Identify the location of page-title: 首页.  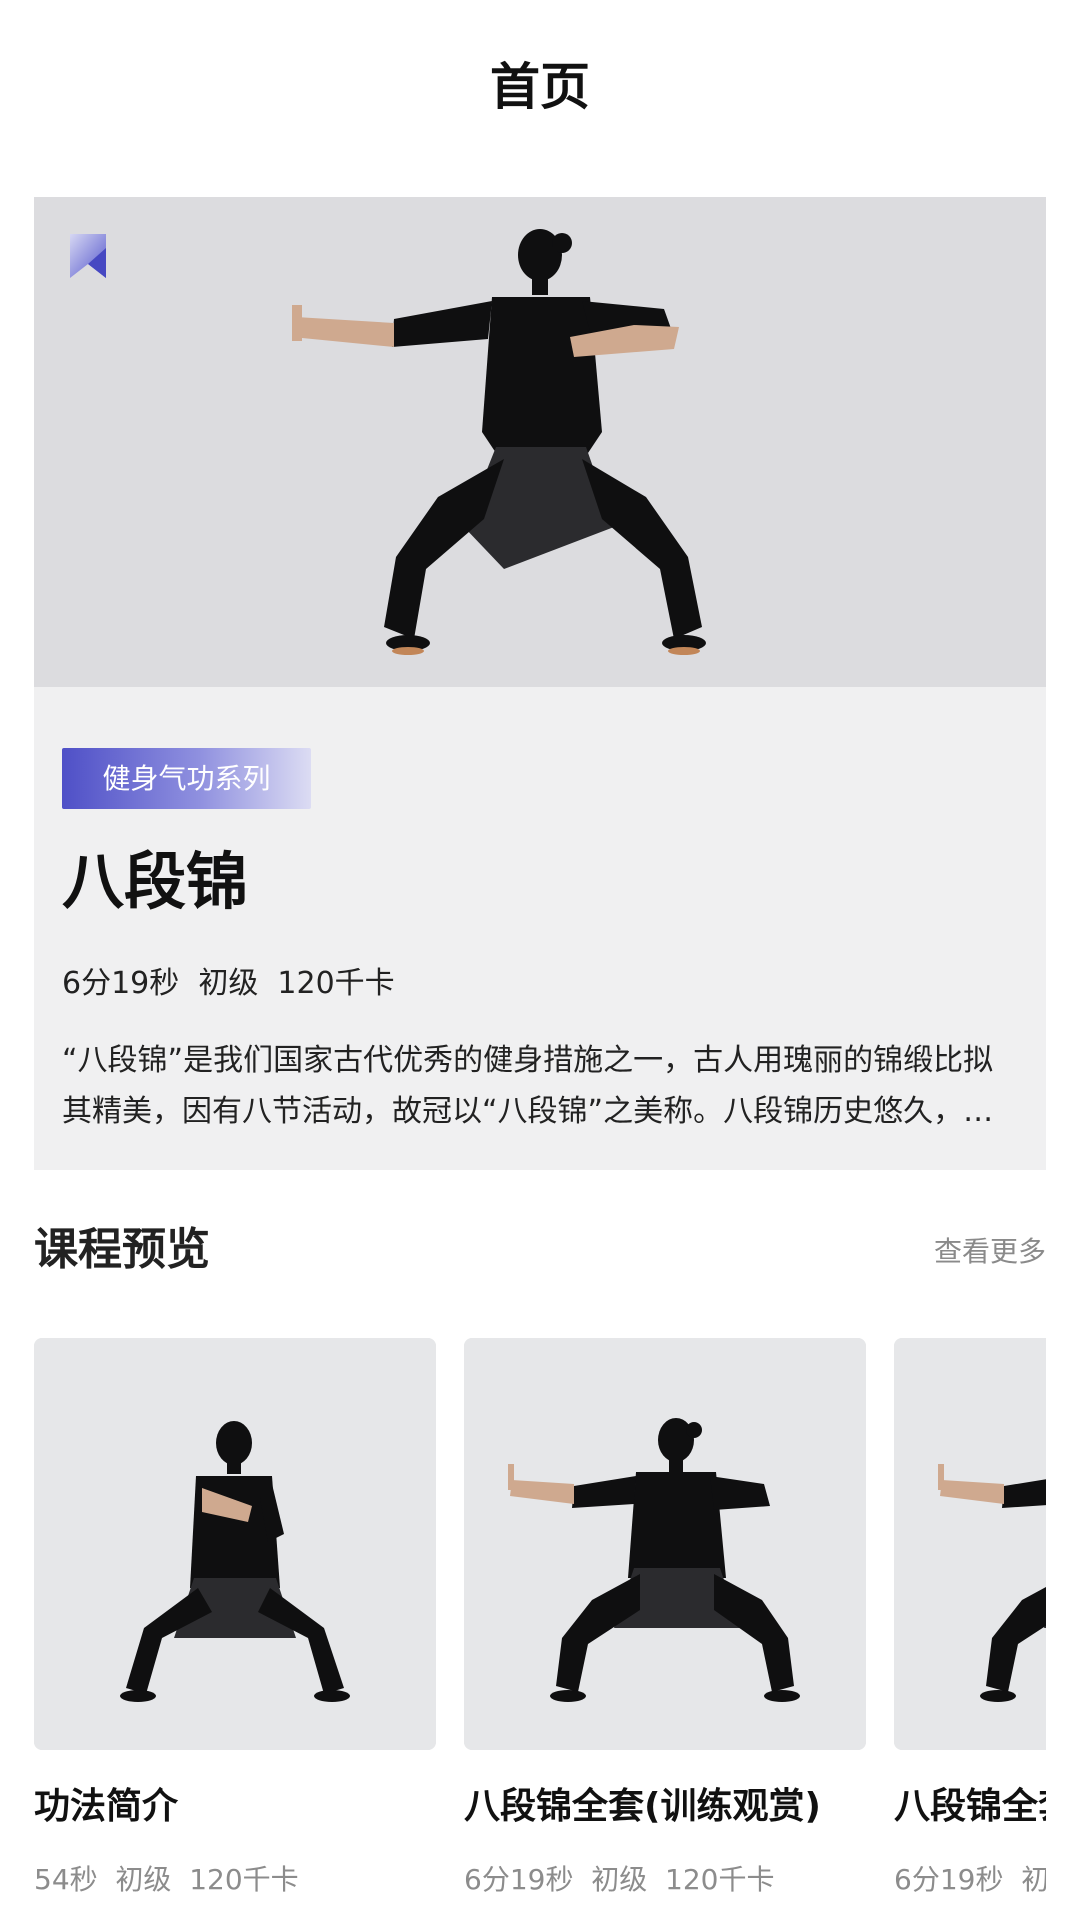
(540, 87).